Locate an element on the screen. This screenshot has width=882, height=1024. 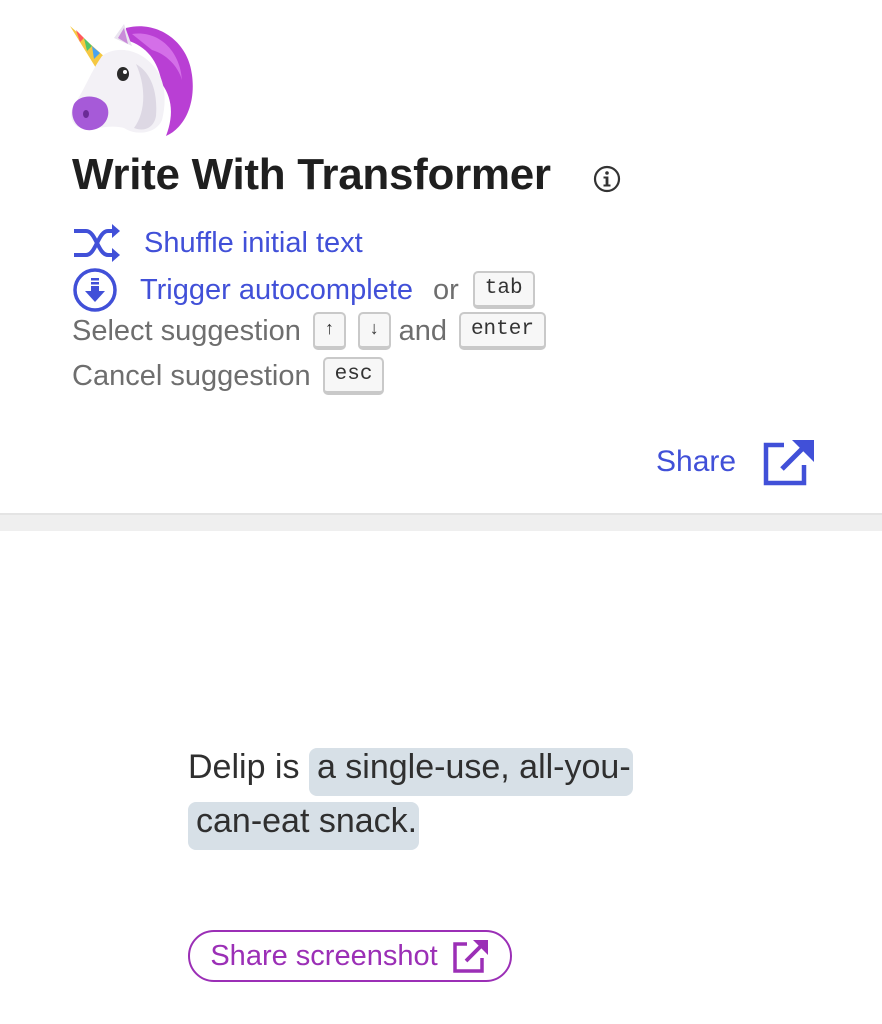
trigger-row: Trigger autocomplete or tab is located at coordinates (303, 290).